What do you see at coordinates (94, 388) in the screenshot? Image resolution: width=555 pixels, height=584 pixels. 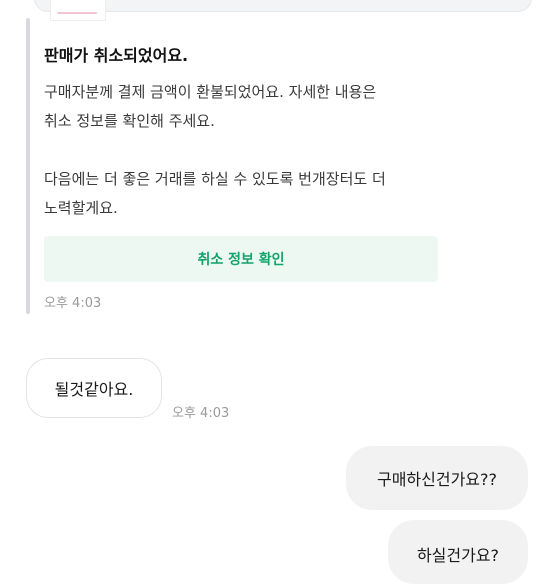 I see `incoming-message-bubble: 될것같아요.` at bounding box center [94, 388].